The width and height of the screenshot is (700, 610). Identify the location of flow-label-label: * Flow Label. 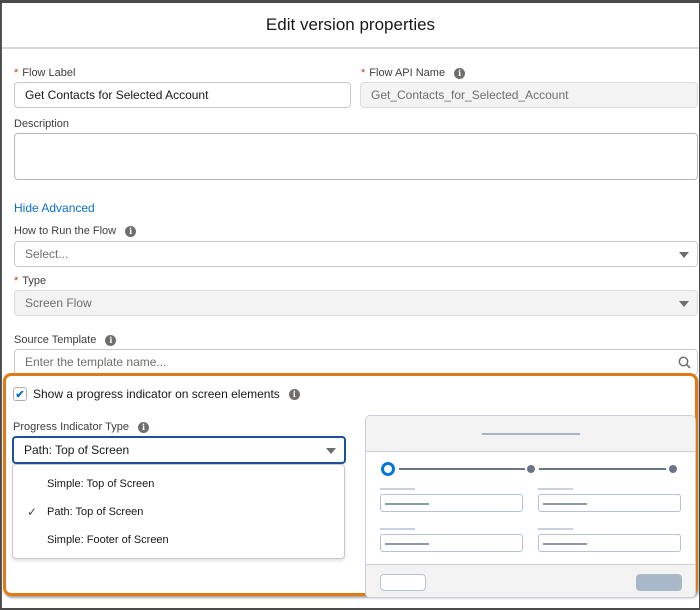
(44, 73).